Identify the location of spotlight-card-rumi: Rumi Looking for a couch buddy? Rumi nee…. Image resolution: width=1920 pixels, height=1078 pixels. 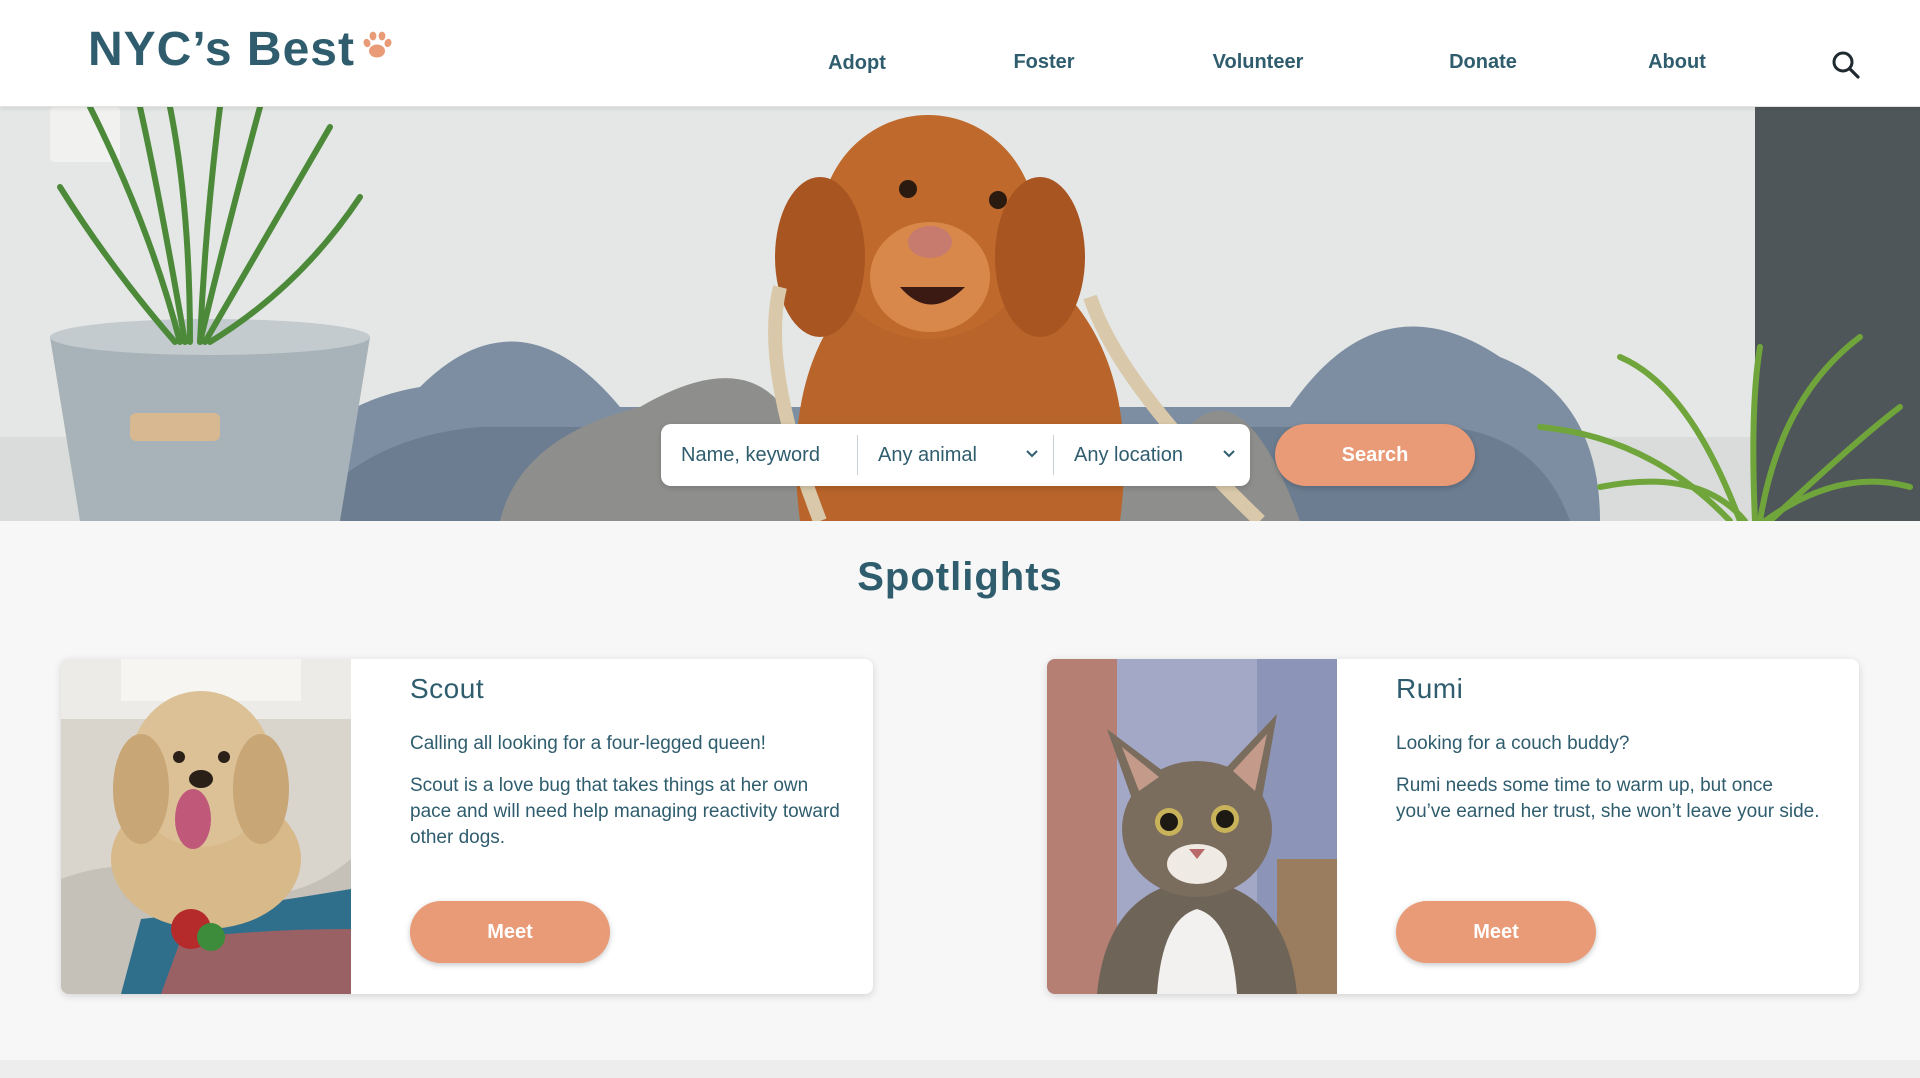
(1453, 826).